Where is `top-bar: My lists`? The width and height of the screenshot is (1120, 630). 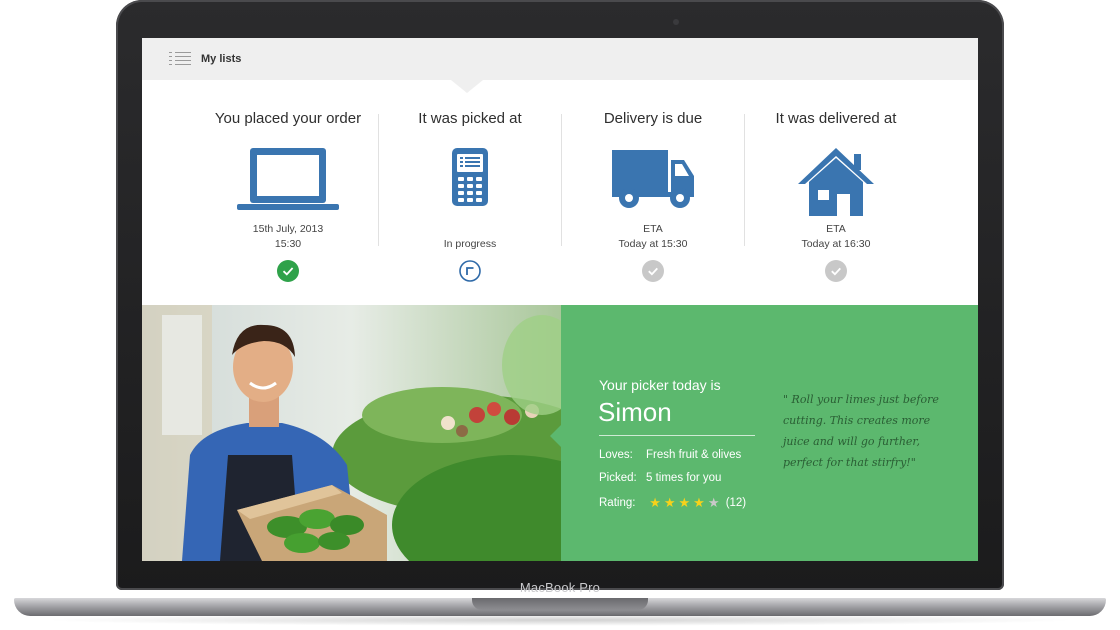
top-bar: My lists is located at coordinates (560, 59).